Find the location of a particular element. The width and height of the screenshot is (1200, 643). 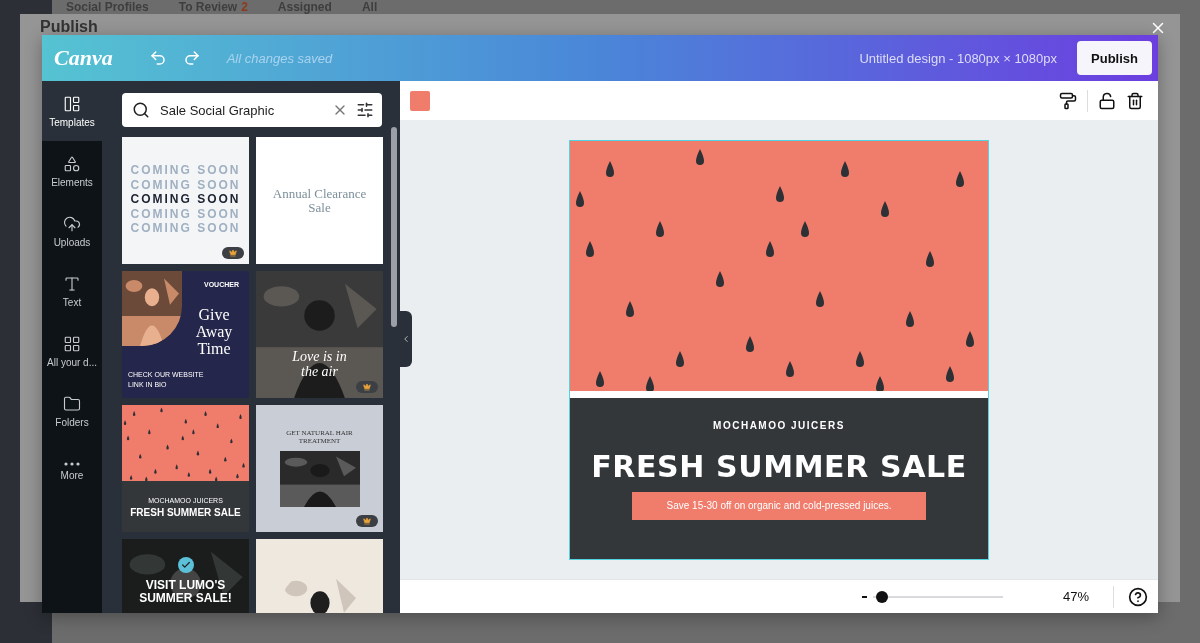

template-card: Love is in the air is located at coordinates (319, 334).